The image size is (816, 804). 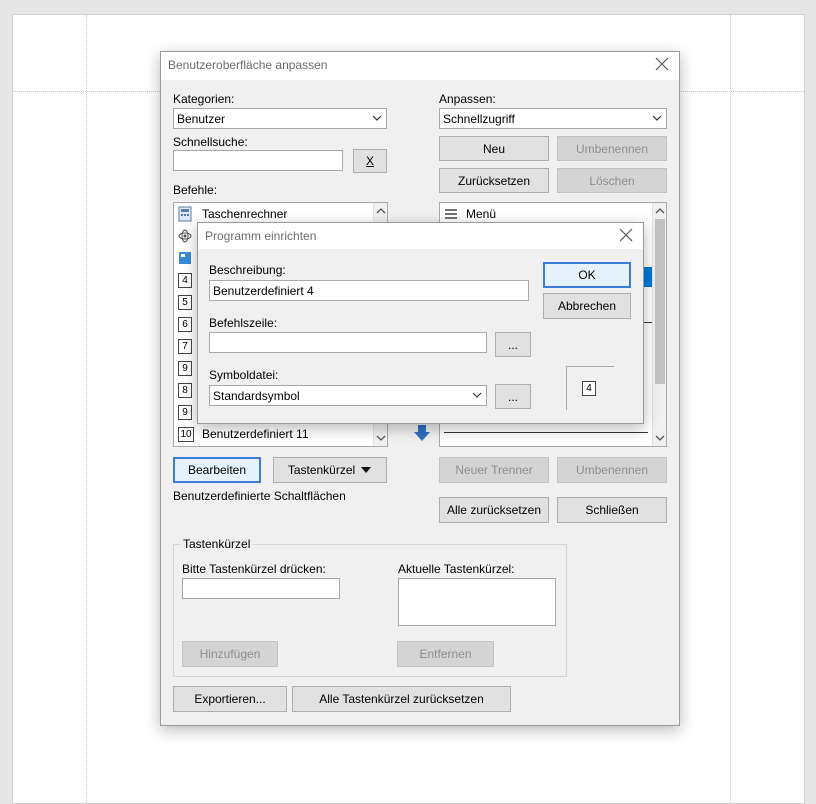 I want to click on tastenkuerzel-dropdown-button: Tastenkürzel, so click(x=330, y=470).